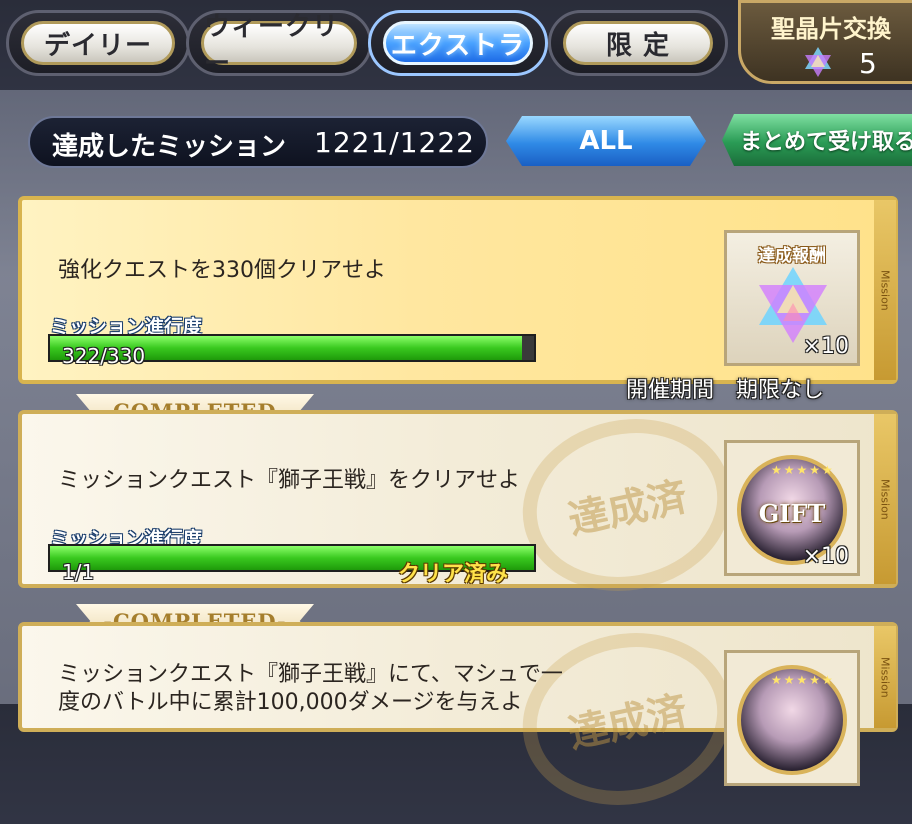 The width and height of the screenshot is (912, 824). I want to click on summary-count: 1221/1222, so click(394, 142).